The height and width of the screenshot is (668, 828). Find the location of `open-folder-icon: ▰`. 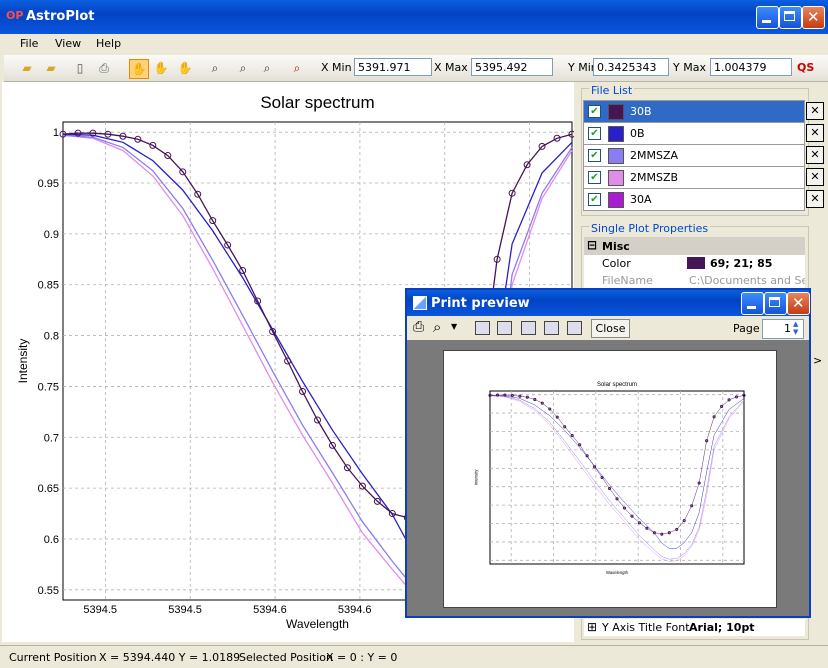

open-folder-icon: ▰ is located at coordinates (51, 68).